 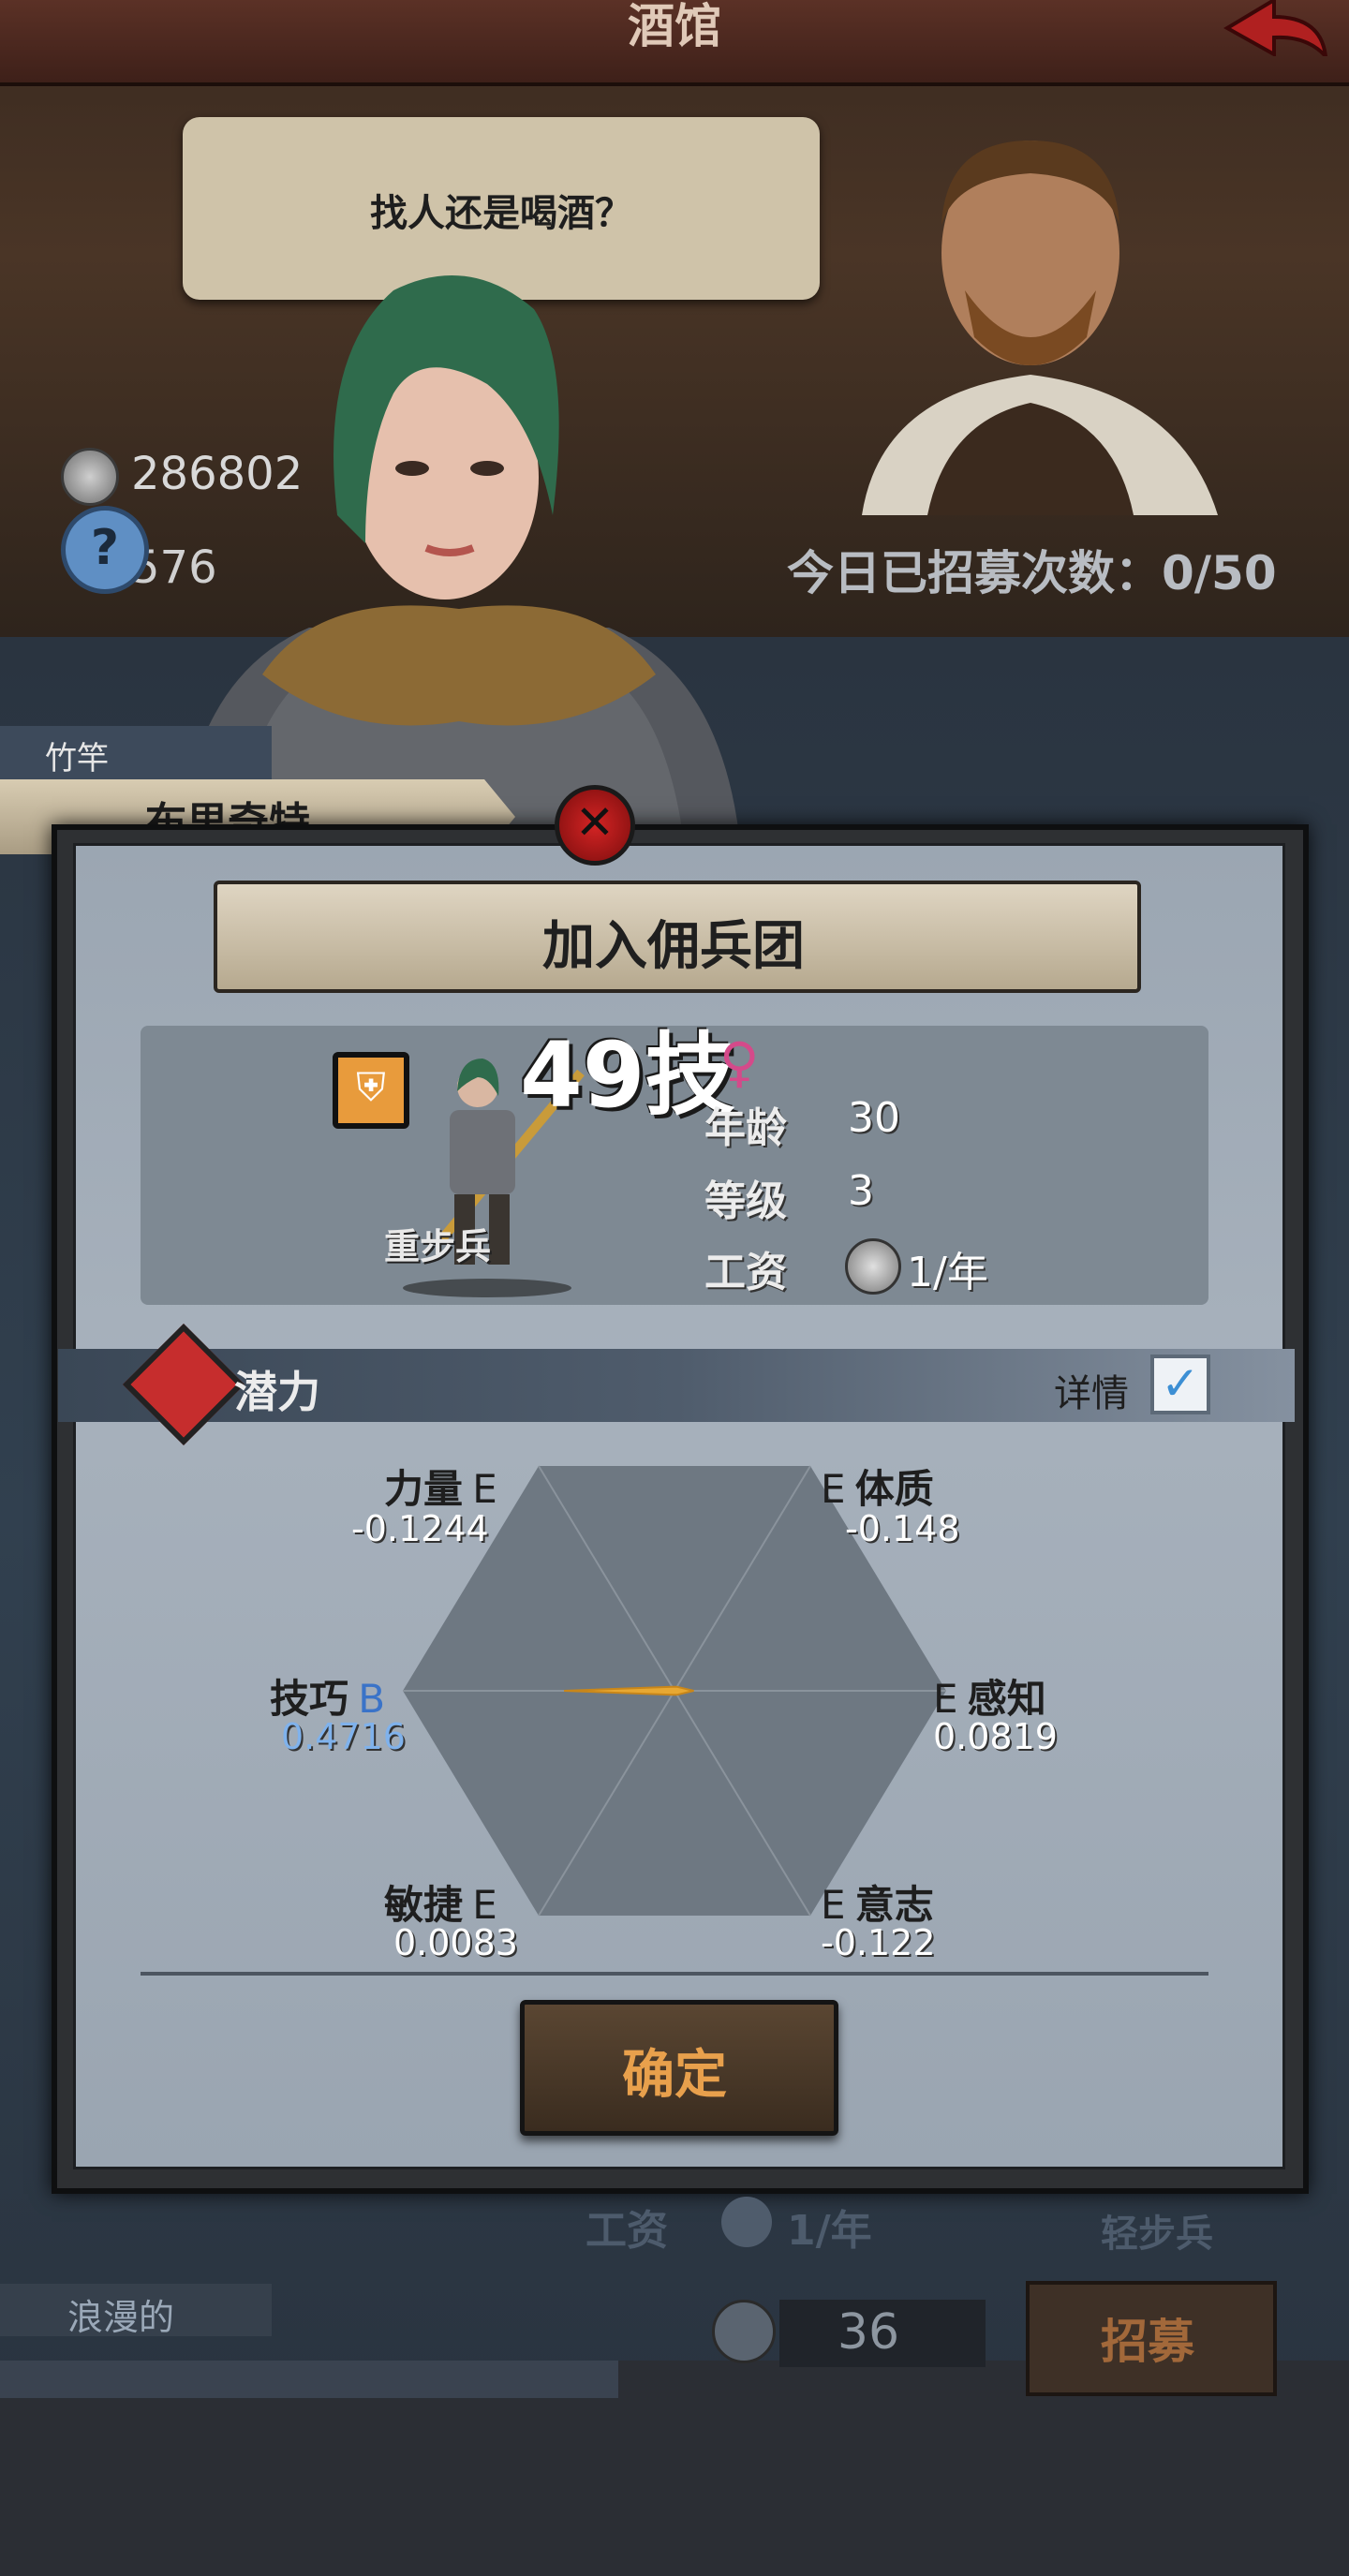 What do you see at coordinates (424, 1489) in the screenshot?
I see `attr-name: 力量` at bounding box center [424, 1489].